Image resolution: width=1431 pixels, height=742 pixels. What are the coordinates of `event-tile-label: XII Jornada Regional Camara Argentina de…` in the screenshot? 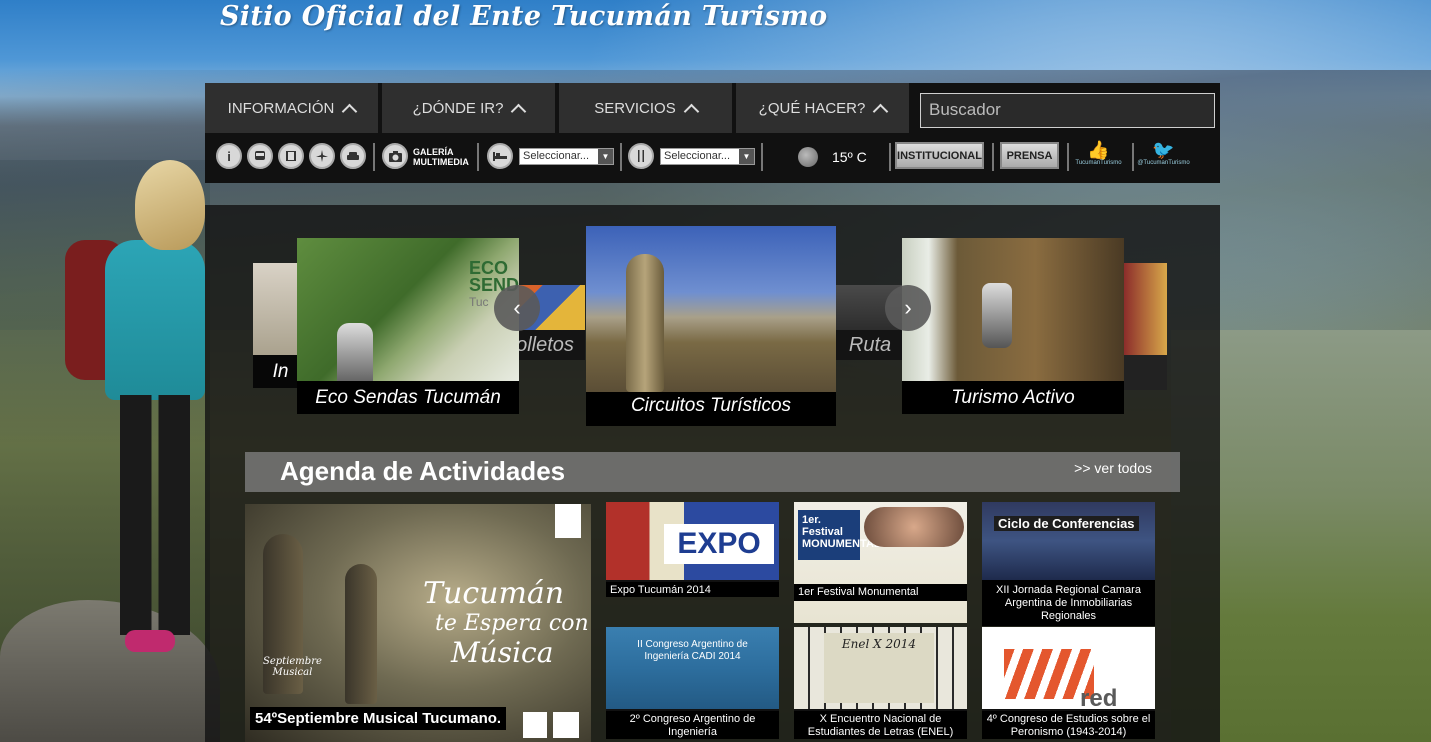 It's located at (1068, 603).